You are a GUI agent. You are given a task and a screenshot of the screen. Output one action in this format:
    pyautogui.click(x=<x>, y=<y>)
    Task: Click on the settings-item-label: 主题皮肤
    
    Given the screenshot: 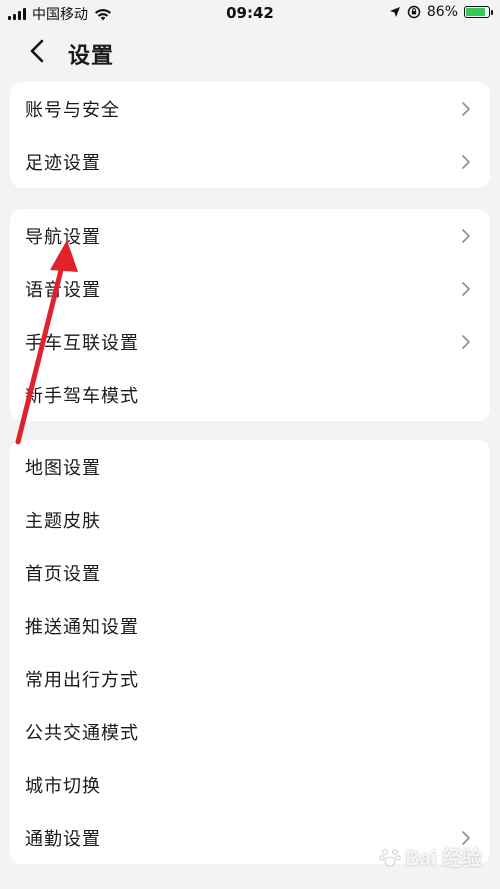 What is the action you would take?
    pyautogui.click(x=63, y=521)
    